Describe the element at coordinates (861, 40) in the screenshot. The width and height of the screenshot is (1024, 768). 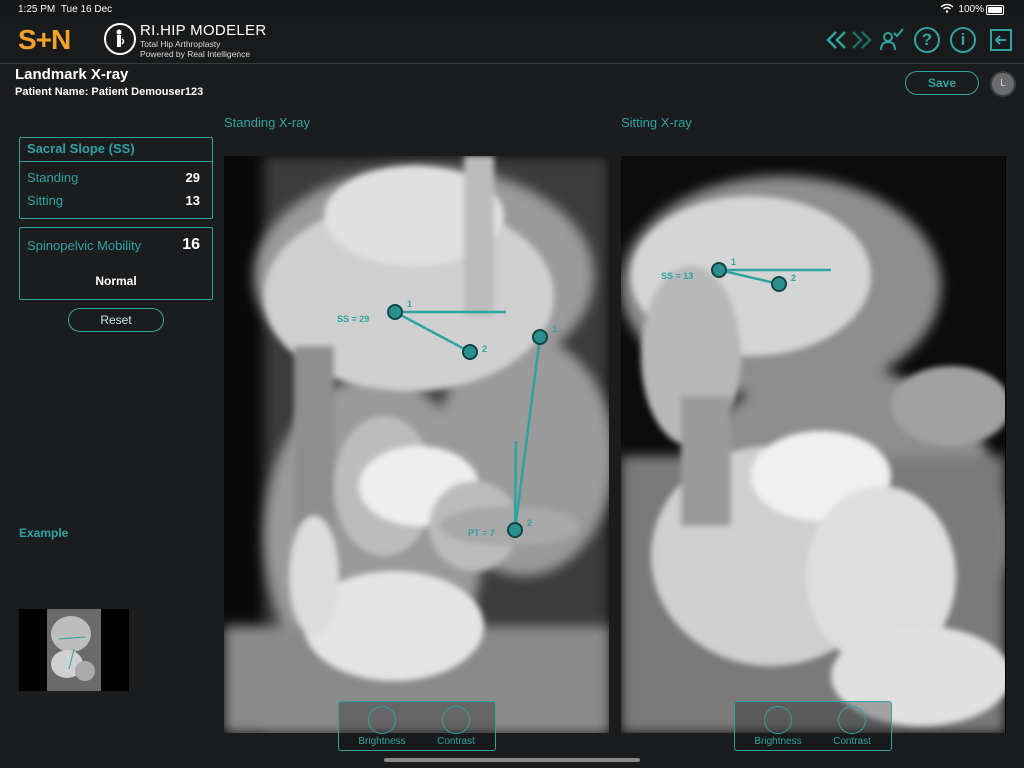
I see `double-chevron-right-icon` at that location.